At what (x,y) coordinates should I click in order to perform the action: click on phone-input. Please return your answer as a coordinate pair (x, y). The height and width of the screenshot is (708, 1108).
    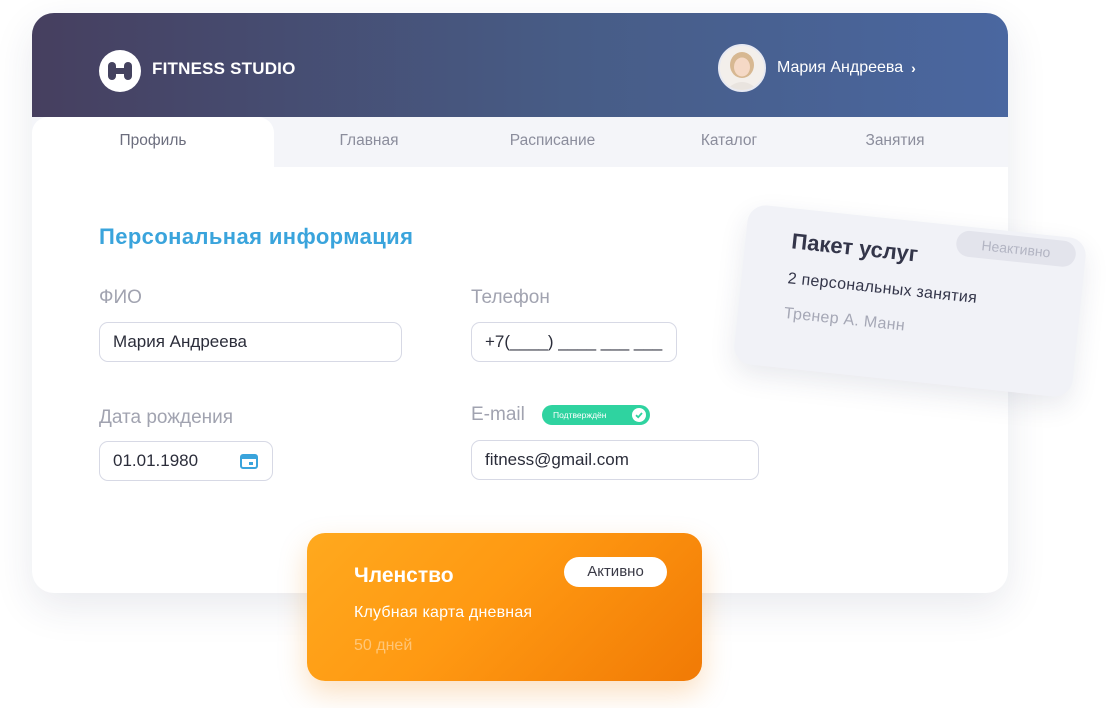
    Looking at the image, I should click on (574, 342).